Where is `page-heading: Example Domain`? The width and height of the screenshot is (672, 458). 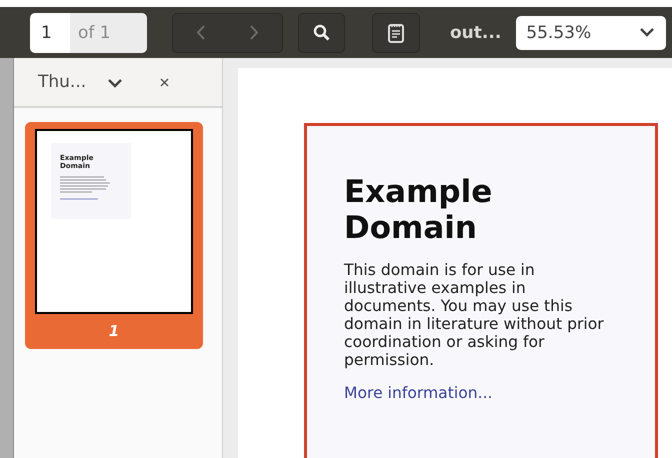
page-heading: Example Domain is located at coordinates (419, 210).